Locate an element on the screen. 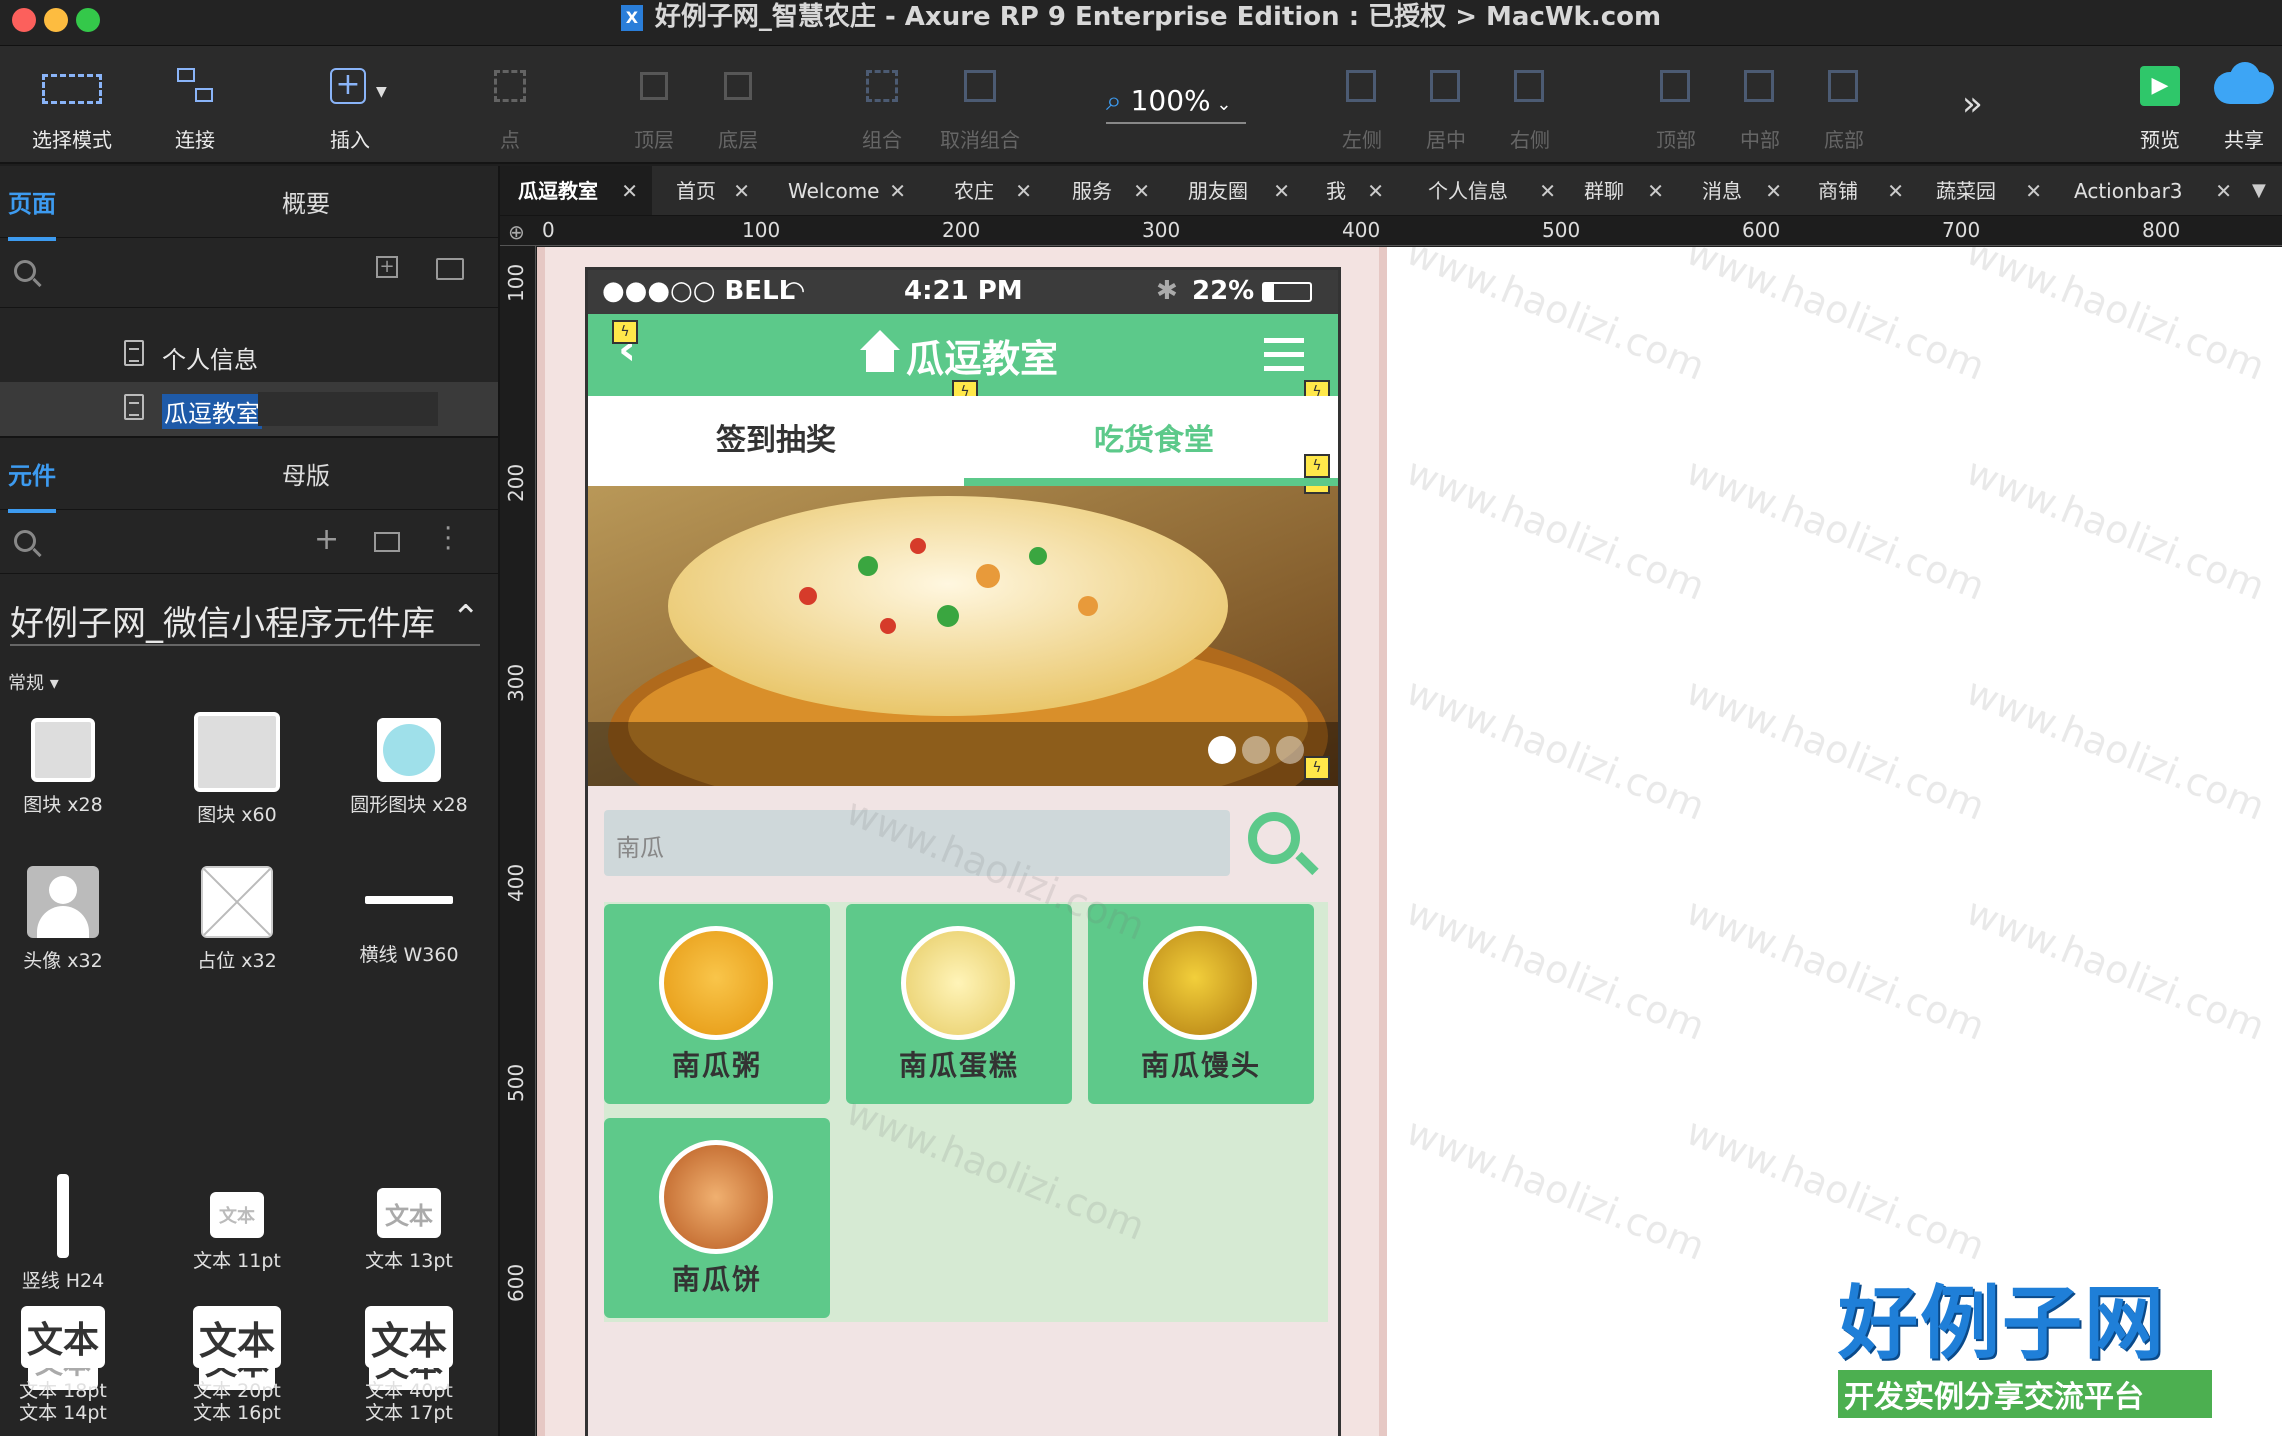 The height and width of the screenshot is (1436, 2282). widget-hline: 横线 W360 is located at coordinates (409, 916).